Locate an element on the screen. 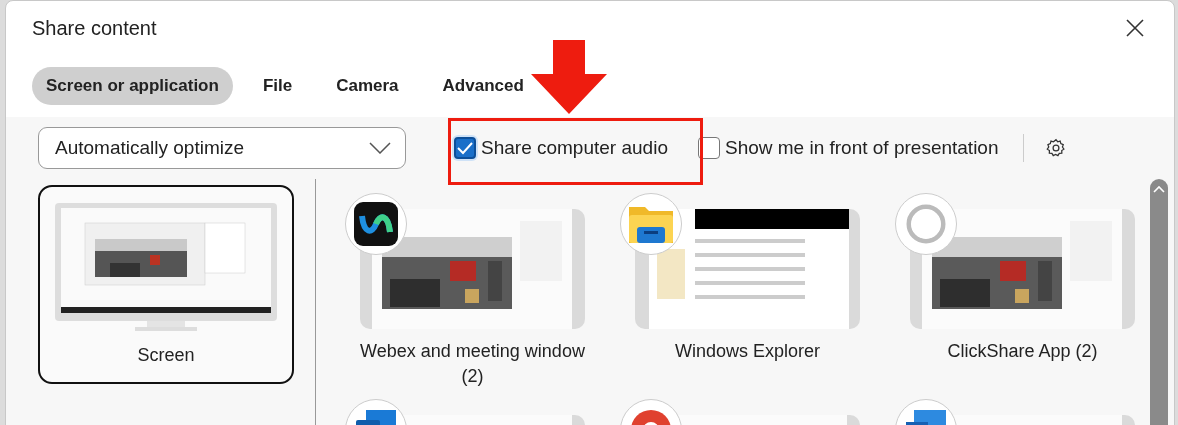 The height and width of the screenshot is (425, 1178). tab: File is located at coordinates (277, 86).